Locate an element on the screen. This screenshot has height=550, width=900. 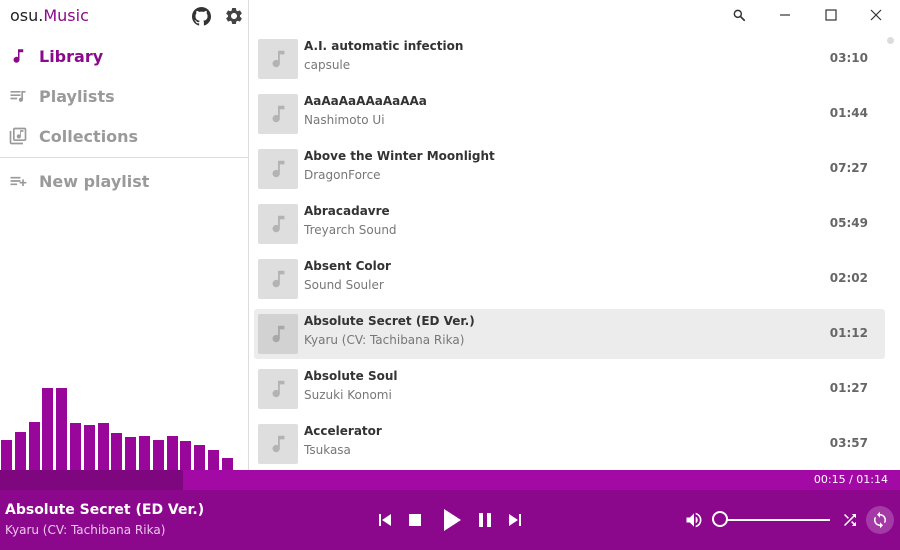
track-title: A.I. automatic infection is located at coordinates (384, 46).